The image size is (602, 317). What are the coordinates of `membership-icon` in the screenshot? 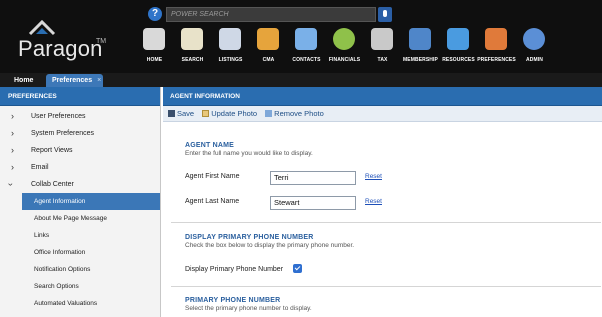 It's located at (420, 39).